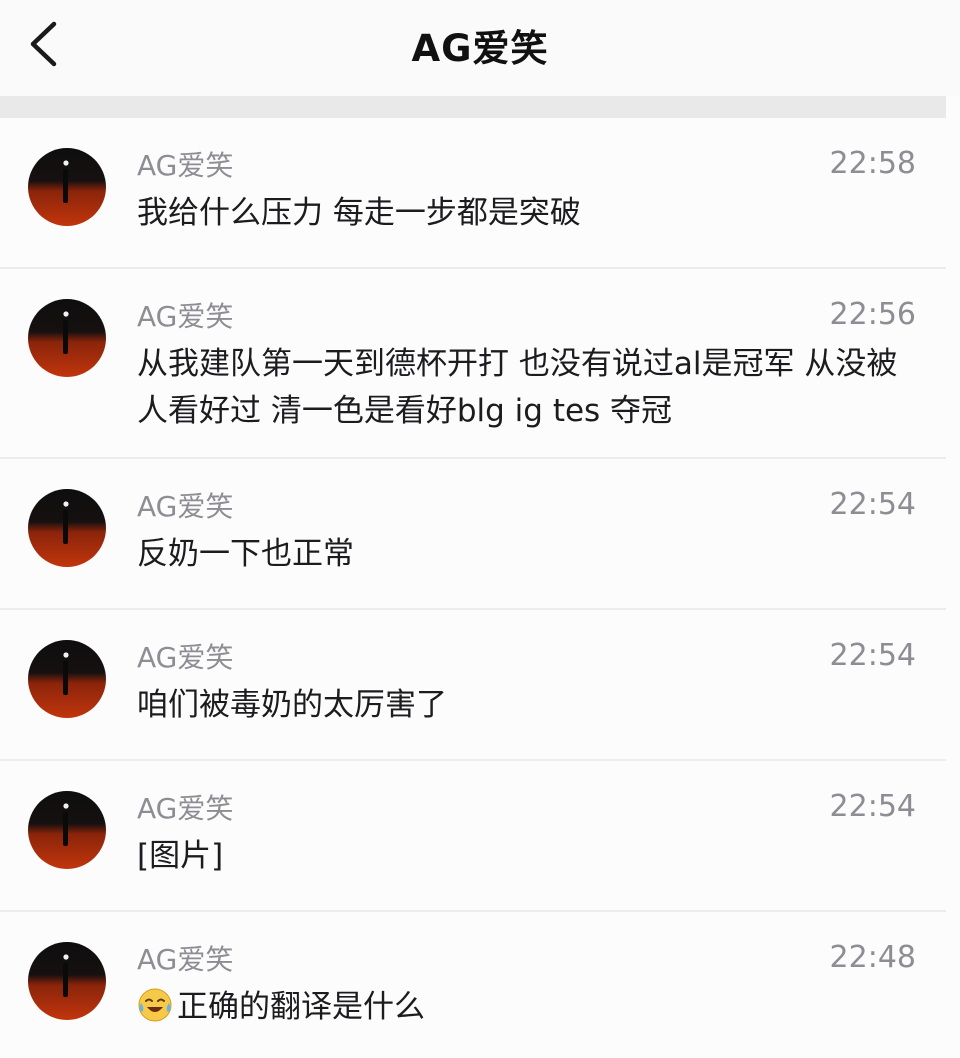 The height and width of the screenshot is (1058, 960). Describe the element at coordinates (527, 1007) in the screenshot. I see `message-preview: 正确的翻译是什么` at that location.